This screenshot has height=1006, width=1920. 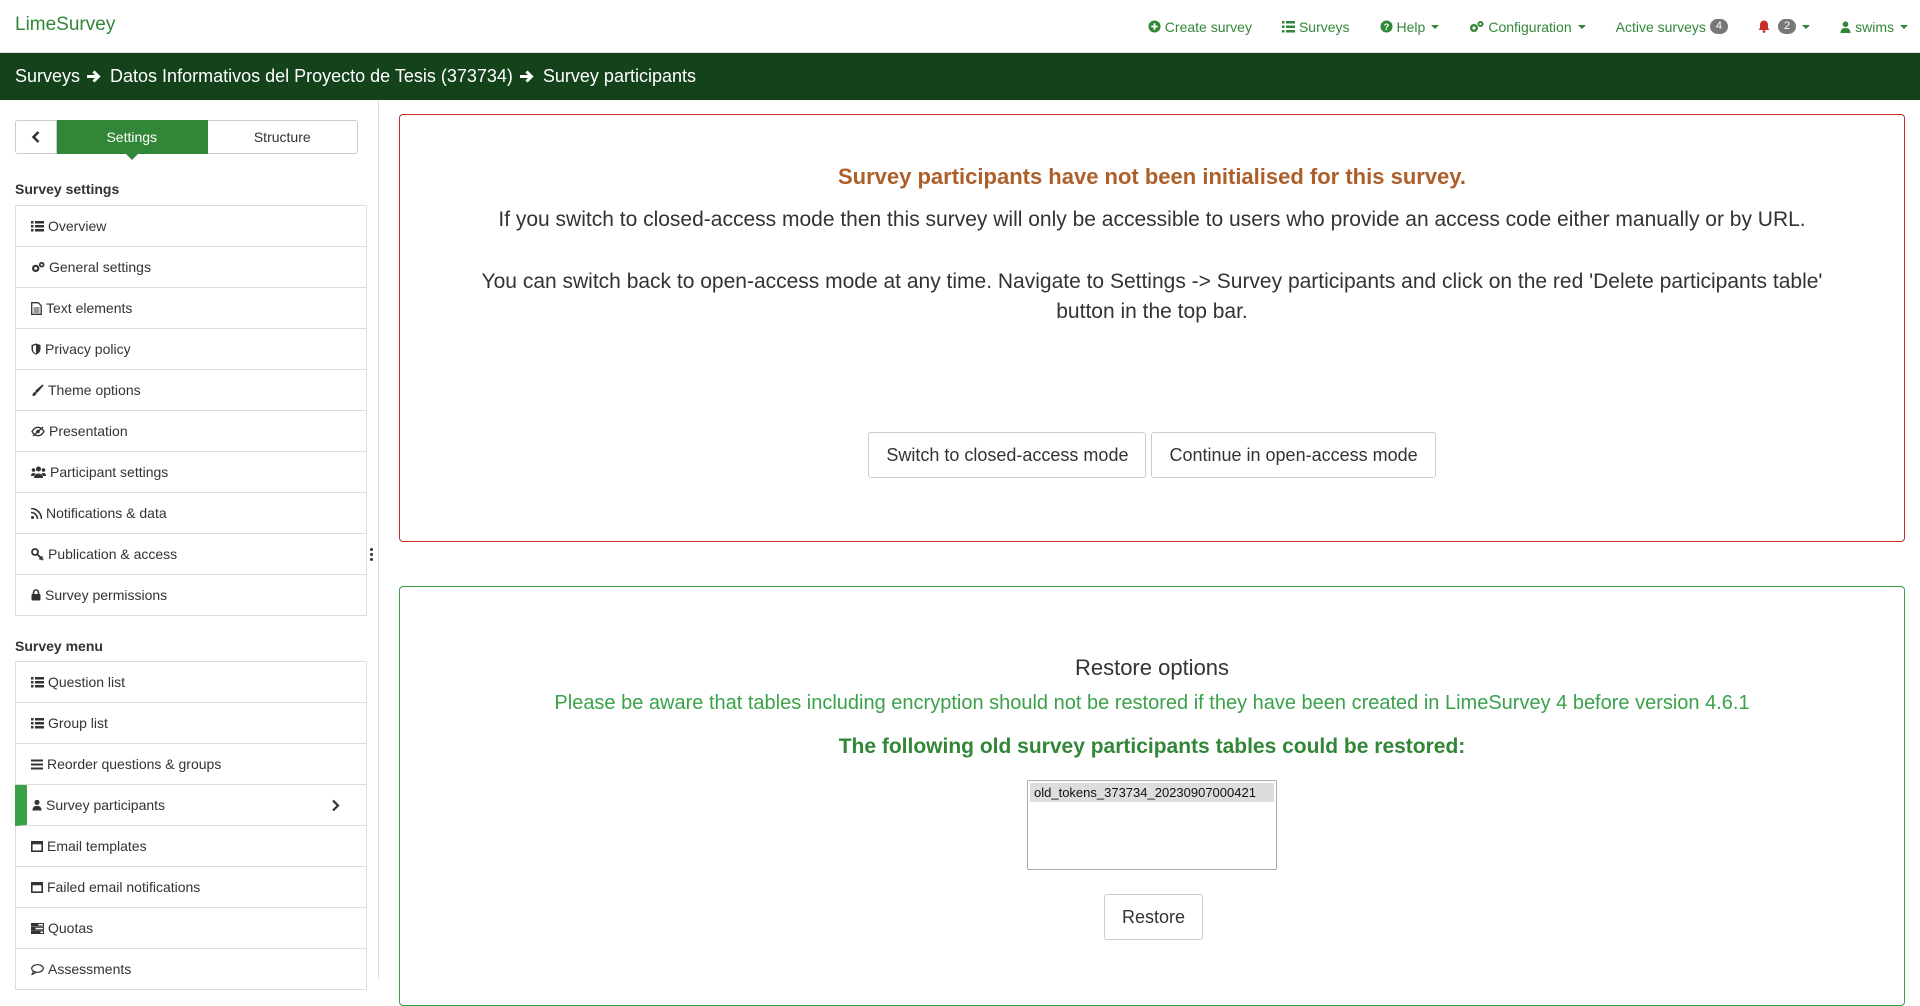 What do you see at coordinates (109, 472) in the screenshot?
I see `sidebar-item-label: Participant settings` at bounding box center [109, 472].